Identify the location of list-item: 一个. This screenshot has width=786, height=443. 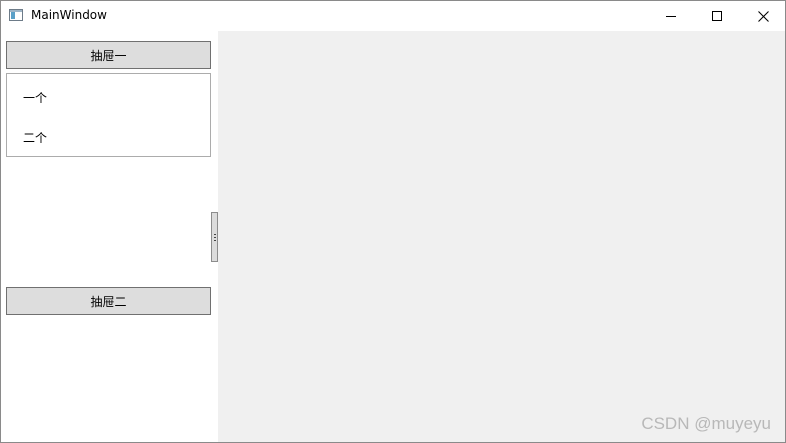
(35, 97).